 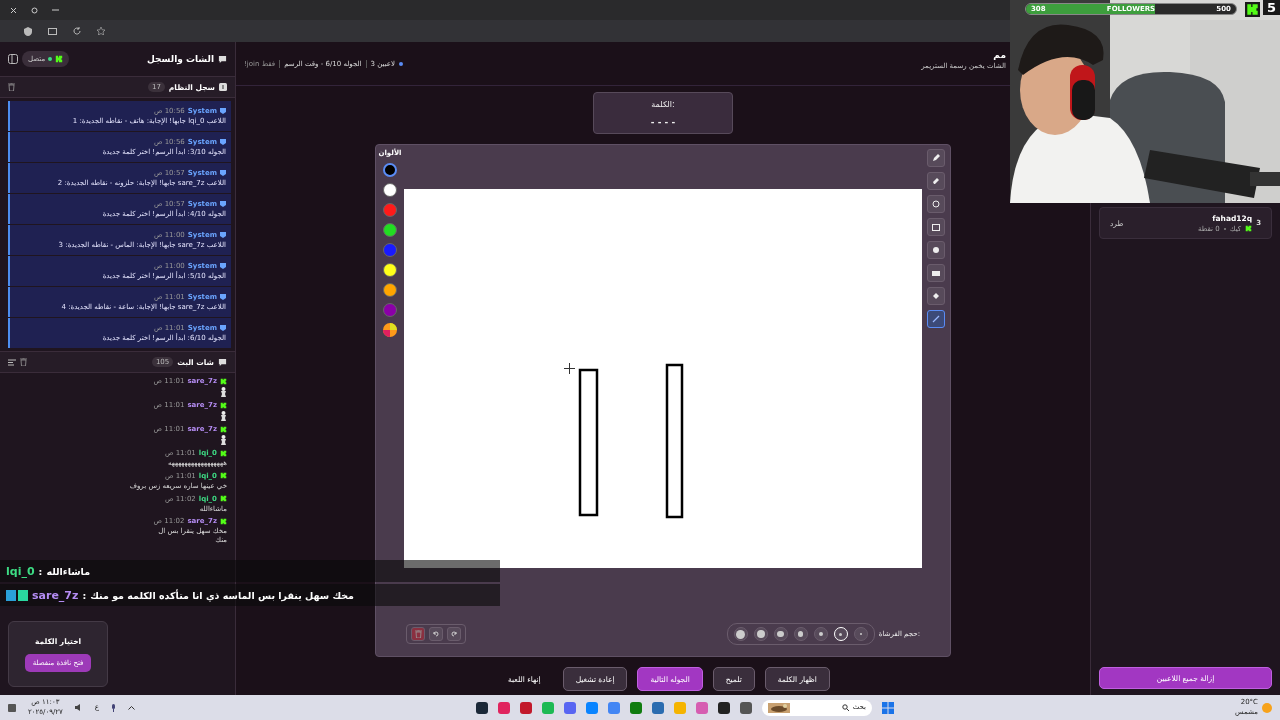 I want to click on overlay-message: مخك سهل ينقرا بس الماسه ذي انا متأكده الكلمه مو منك, so click(x=222, y=595).